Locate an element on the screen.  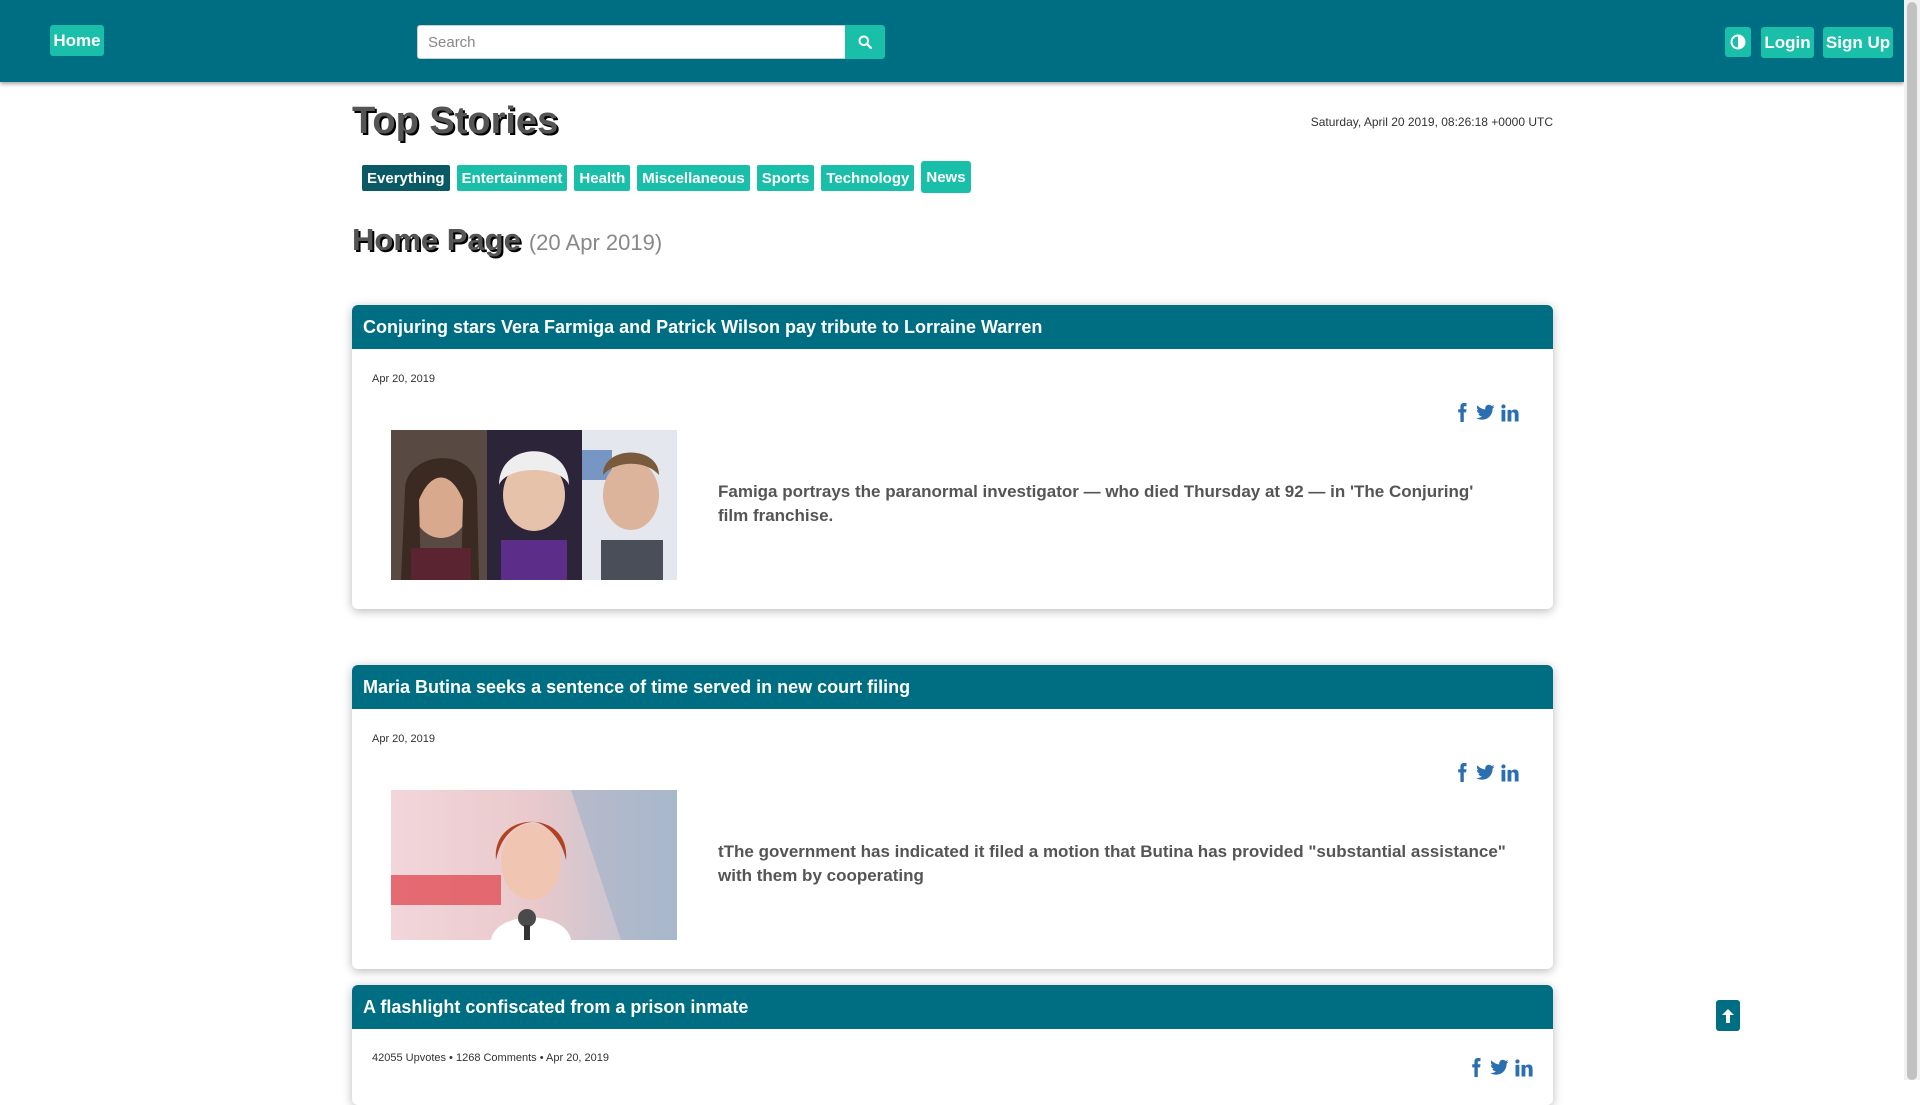
login-button: Login is located at coordinates (1787, 42).